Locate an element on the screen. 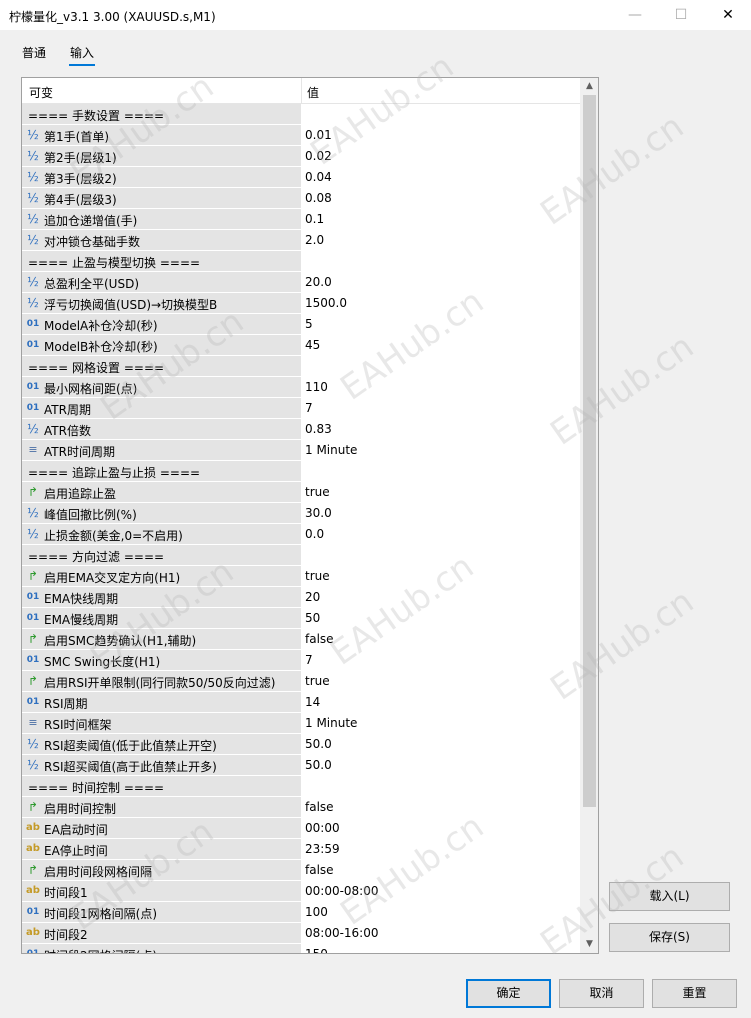 This screenshot has height=1018, width=751. column-header-variable: 可变 is located at coordinates (41, 92).